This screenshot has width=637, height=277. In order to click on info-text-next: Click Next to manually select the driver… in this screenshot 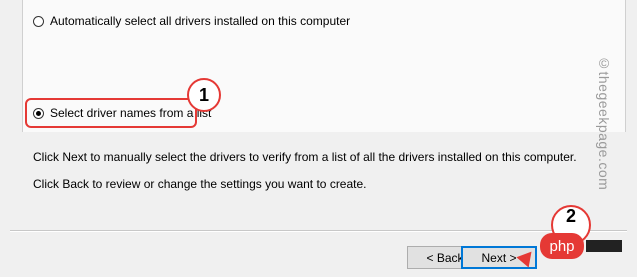, I will do `click(305, 157)`.